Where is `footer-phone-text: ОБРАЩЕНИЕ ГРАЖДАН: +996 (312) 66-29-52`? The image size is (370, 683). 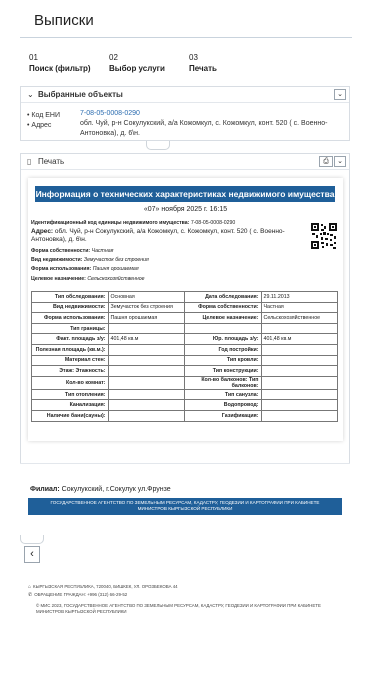
footer-phone-text: ОБРАЩЕНИЕ ГРАЖДАН: +996 (312) 66-29-52 is located at coordinates (81, 594).